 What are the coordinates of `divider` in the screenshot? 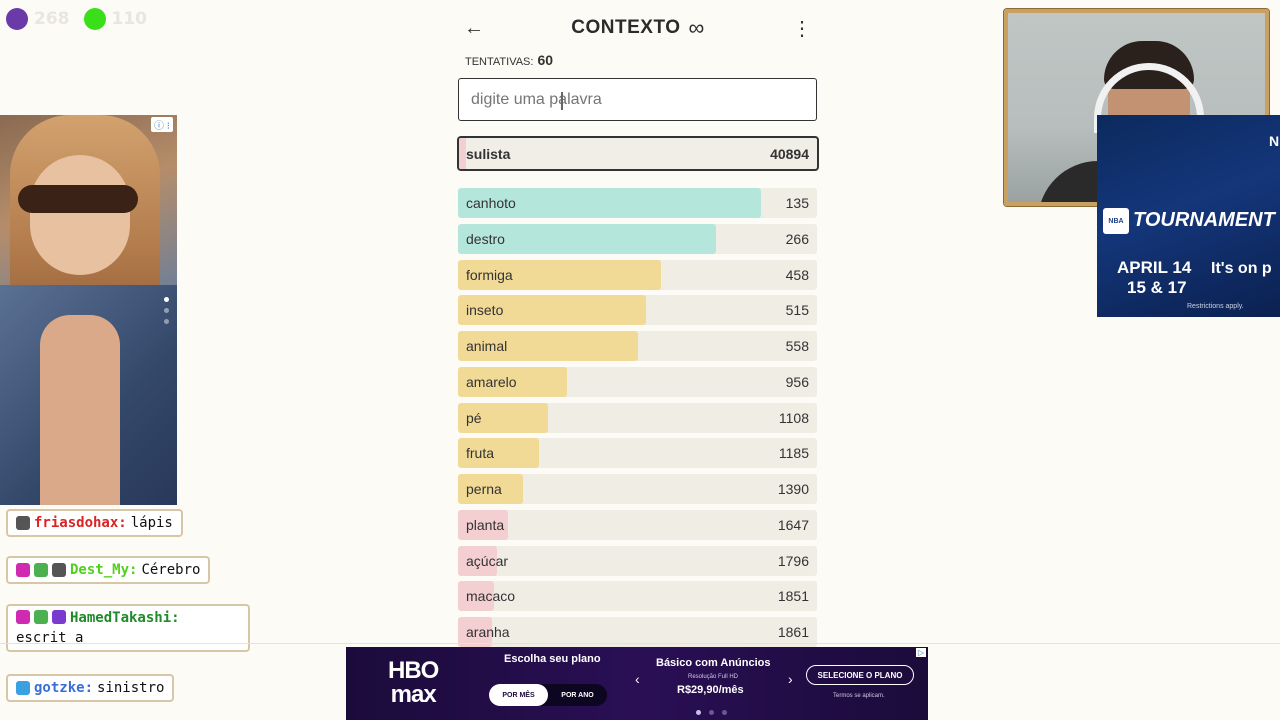 It's located at (640, 643).